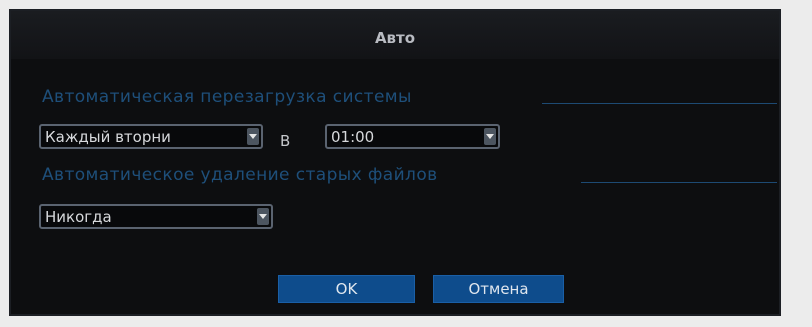 The height and width of the screenshot is (327, 812). I want to click on at-time-label: В, so click(285, 141).